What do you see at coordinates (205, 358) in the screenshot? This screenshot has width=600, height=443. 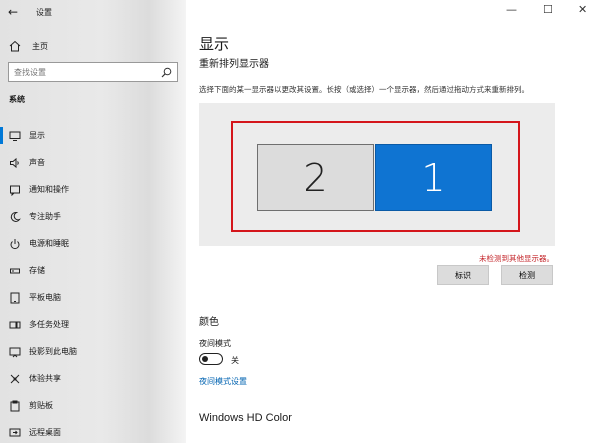 I see `toggle-knob` at bounding box center [205, 358].